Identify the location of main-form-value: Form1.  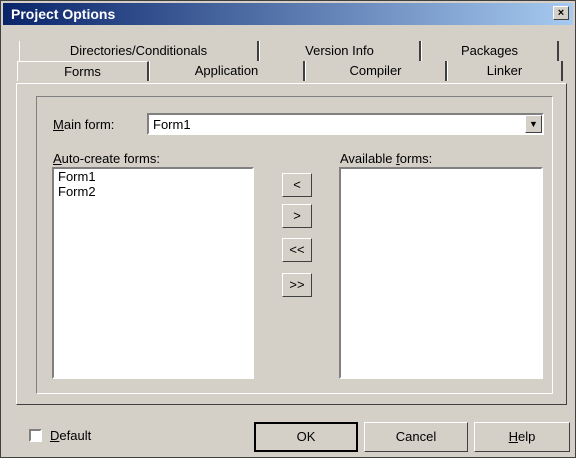
(172, 124).